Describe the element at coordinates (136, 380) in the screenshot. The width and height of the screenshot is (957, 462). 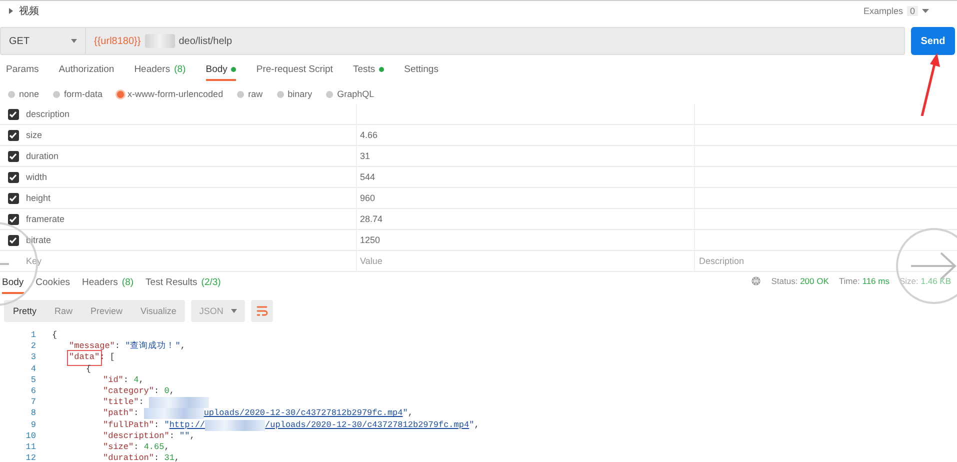
I see `json-number: 4` at that location.